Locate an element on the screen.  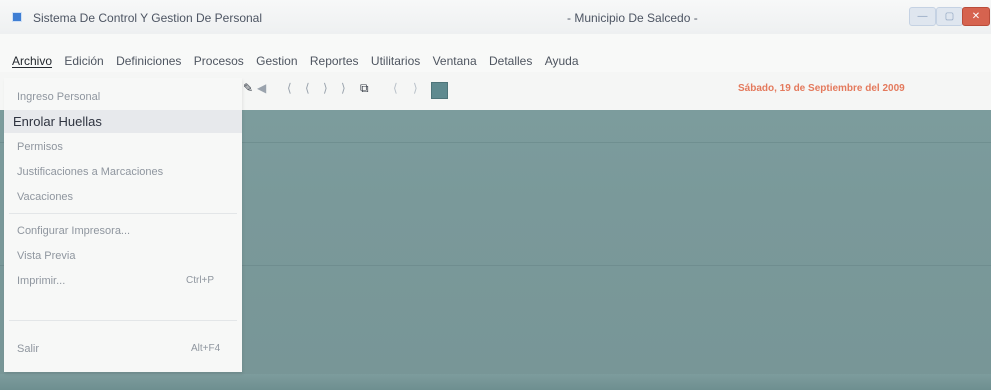
maximize-button: ▢ is located at coordinates (949, 16).